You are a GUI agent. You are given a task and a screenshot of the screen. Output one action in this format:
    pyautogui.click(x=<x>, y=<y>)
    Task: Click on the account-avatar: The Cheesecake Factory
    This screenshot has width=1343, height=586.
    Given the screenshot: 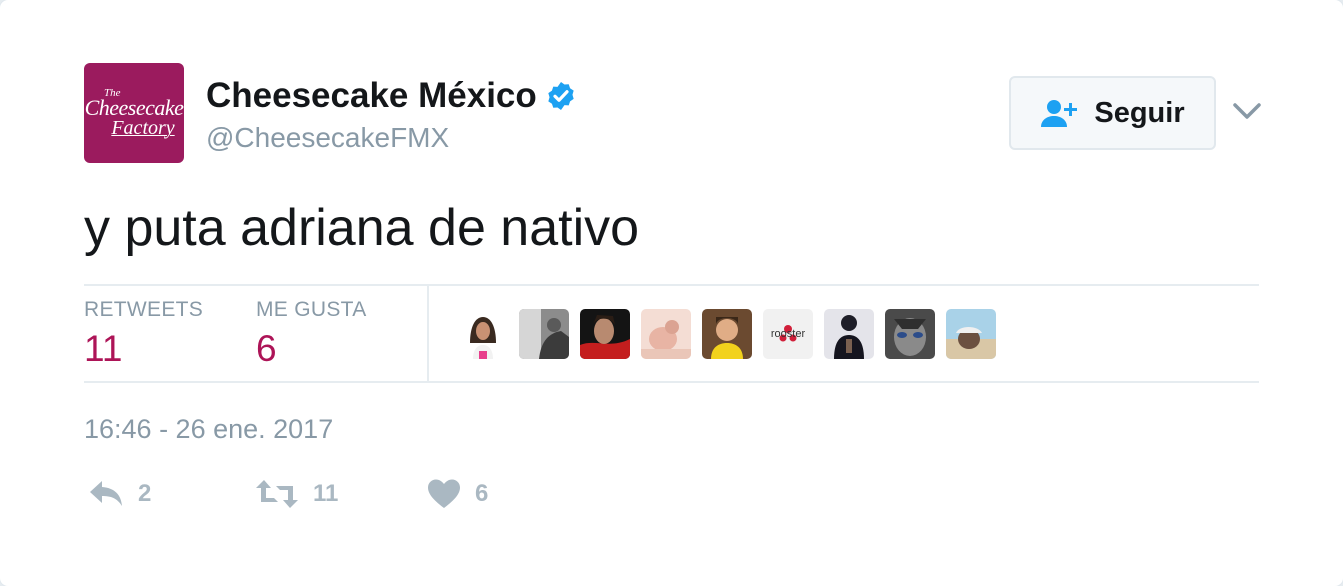 What is the action you would take?
    pyautogui.click(x=134, y=113)
    